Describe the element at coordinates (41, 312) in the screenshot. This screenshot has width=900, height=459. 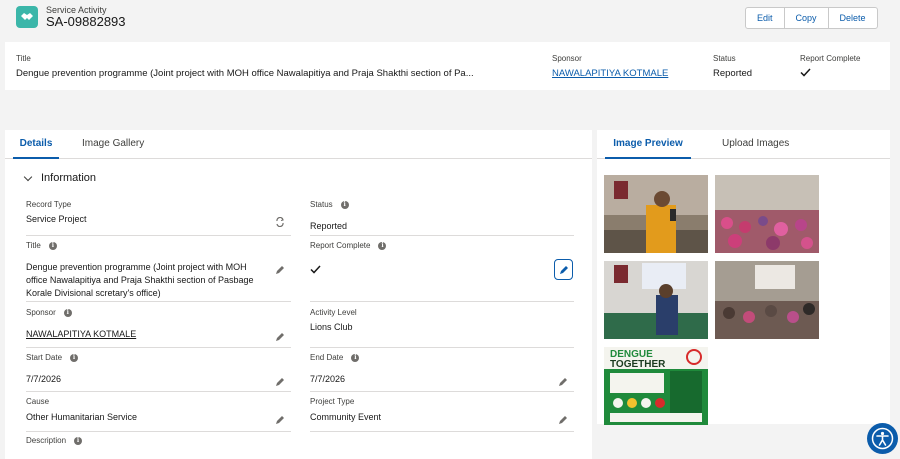
I see `field-label: Sponsor` at that location.